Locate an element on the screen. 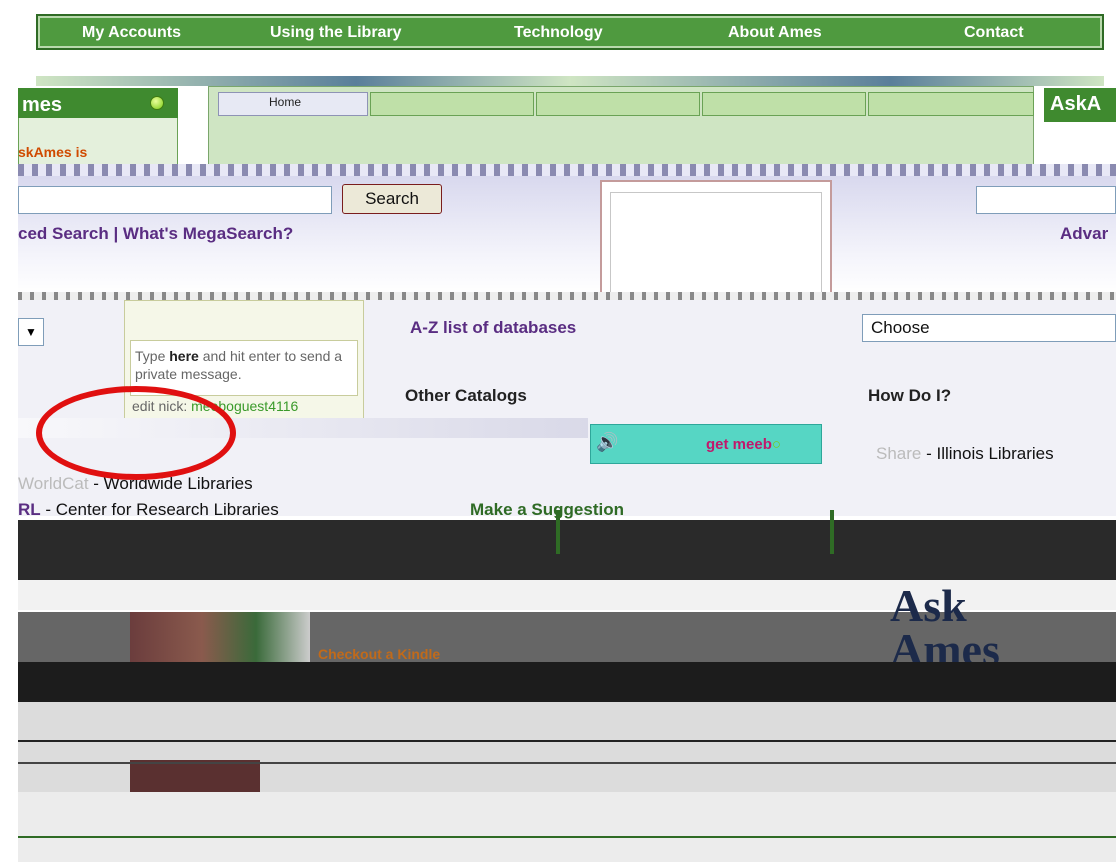 This screenshot has width=1116, height=862. right-advanced-link: Advar is located at coordinates (1084, 234).